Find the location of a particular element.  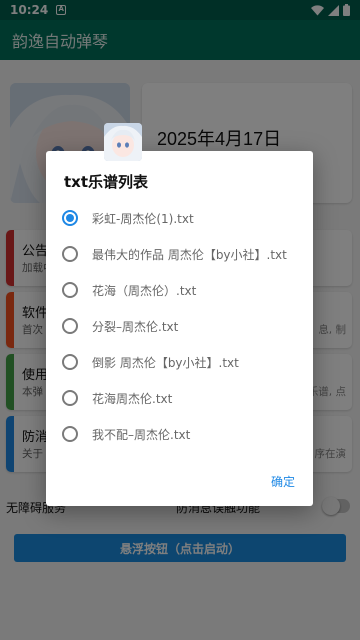

score-option: 最伟大的作品 周杰伦【by小社】.txt is located at coordinates (182, 254).